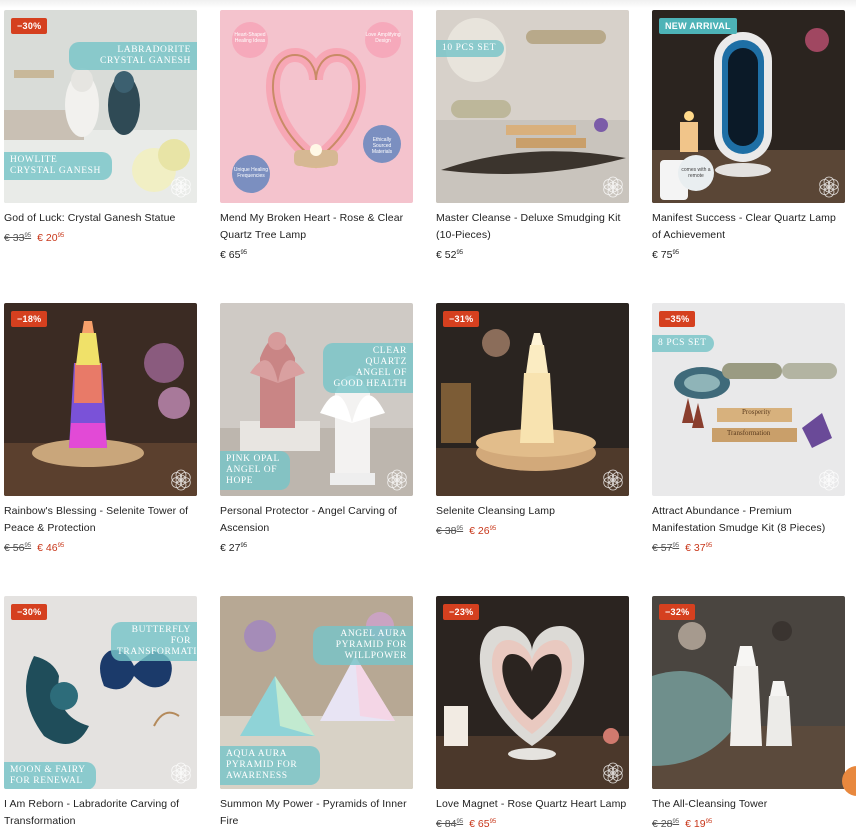 The width and height of the screenshot is (856, 827). What do you see at coordinates (255, 470) in the screenshot?
I see `image-caption: PINK OPAL ANGEL OF HOPE` at bounding box center [255, 470].